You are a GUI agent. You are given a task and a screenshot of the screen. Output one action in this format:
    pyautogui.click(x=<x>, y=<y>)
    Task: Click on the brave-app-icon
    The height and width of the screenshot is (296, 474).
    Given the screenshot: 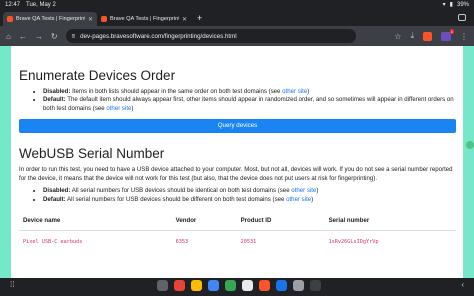 What is the action you would take?
    pyautogui.click(x=264, y=285)
    